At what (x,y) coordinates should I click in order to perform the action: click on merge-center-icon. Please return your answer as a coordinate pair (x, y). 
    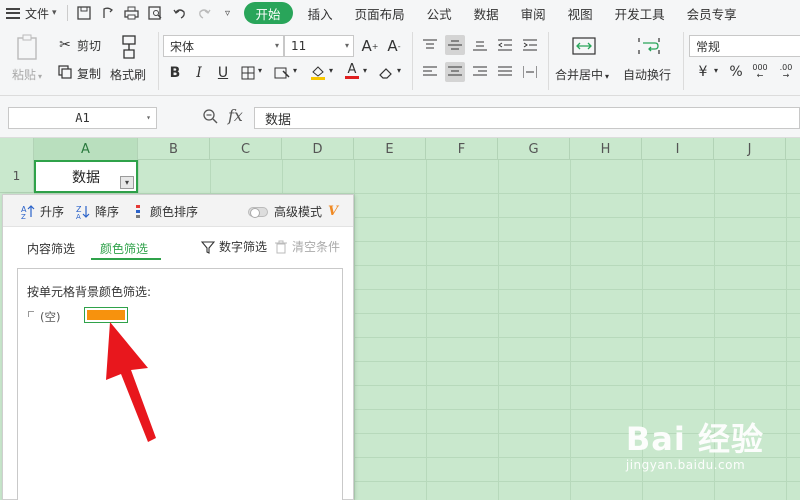
    Looking at the image, I should click on (584, 47).